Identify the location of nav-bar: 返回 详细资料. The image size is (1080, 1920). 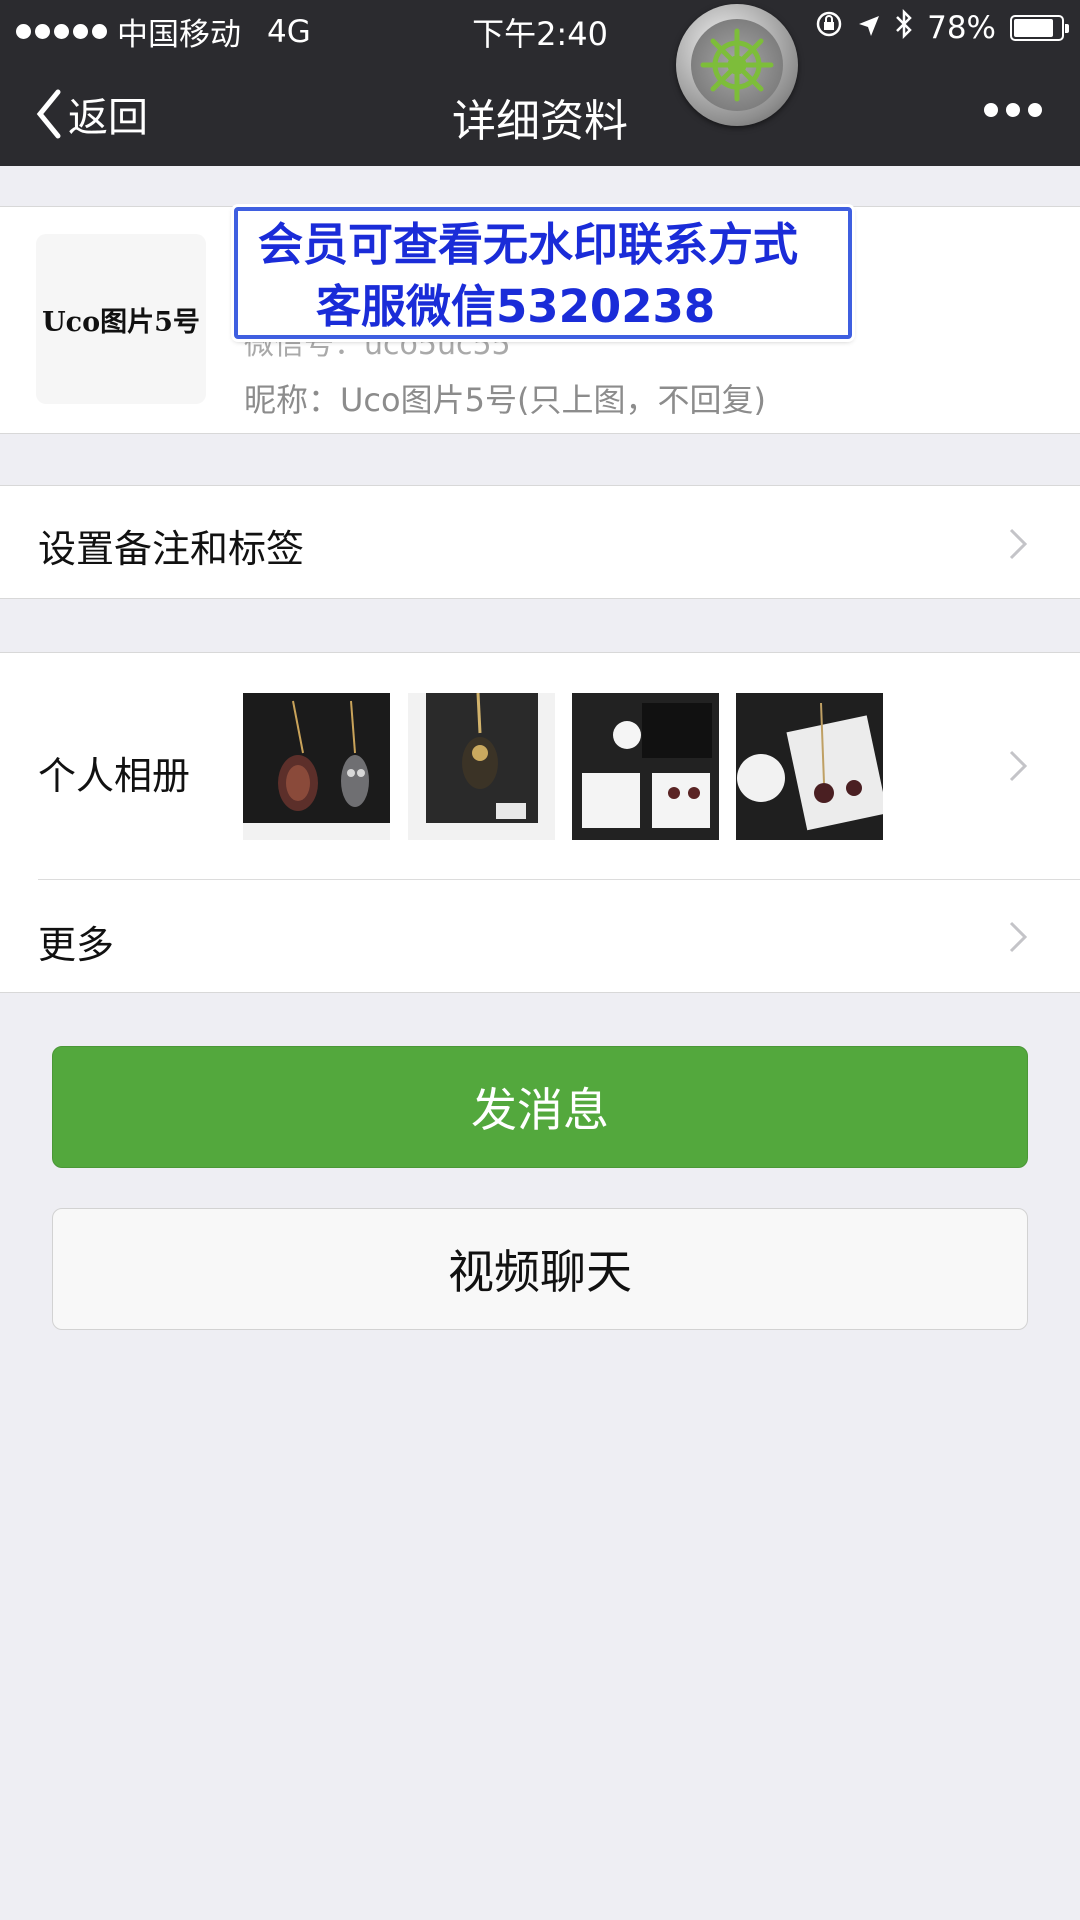
(540, 110).